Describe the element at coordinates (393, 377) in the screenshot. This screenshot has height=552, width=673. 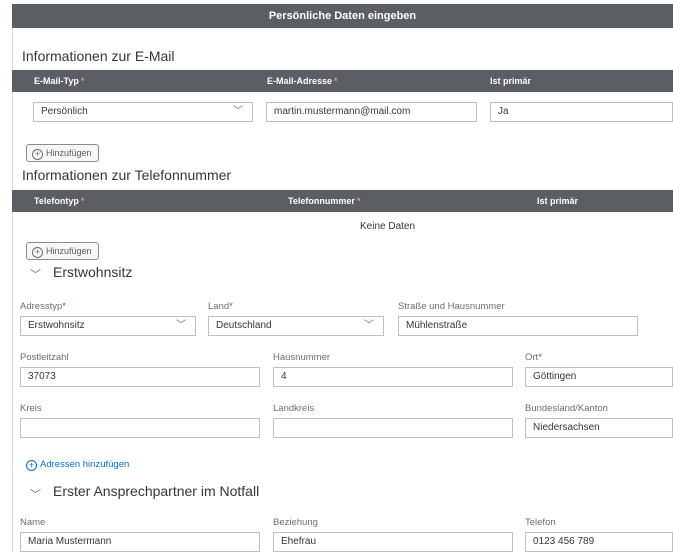
I see `house-number-input: 4` at that location.